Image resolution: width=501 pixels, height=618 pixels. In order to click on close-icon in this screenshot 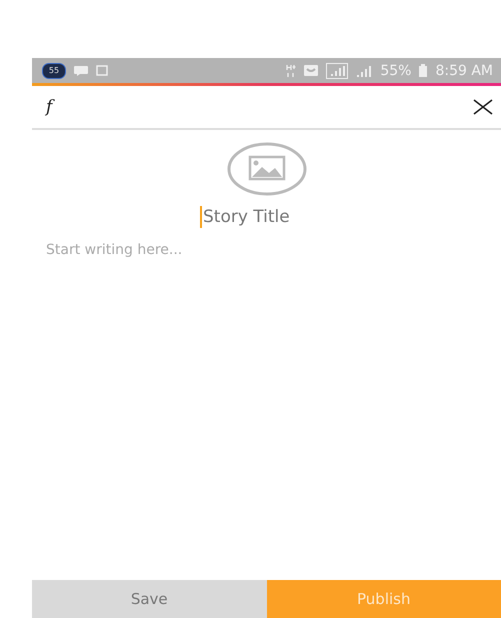, I will do `click(483, 107)`.